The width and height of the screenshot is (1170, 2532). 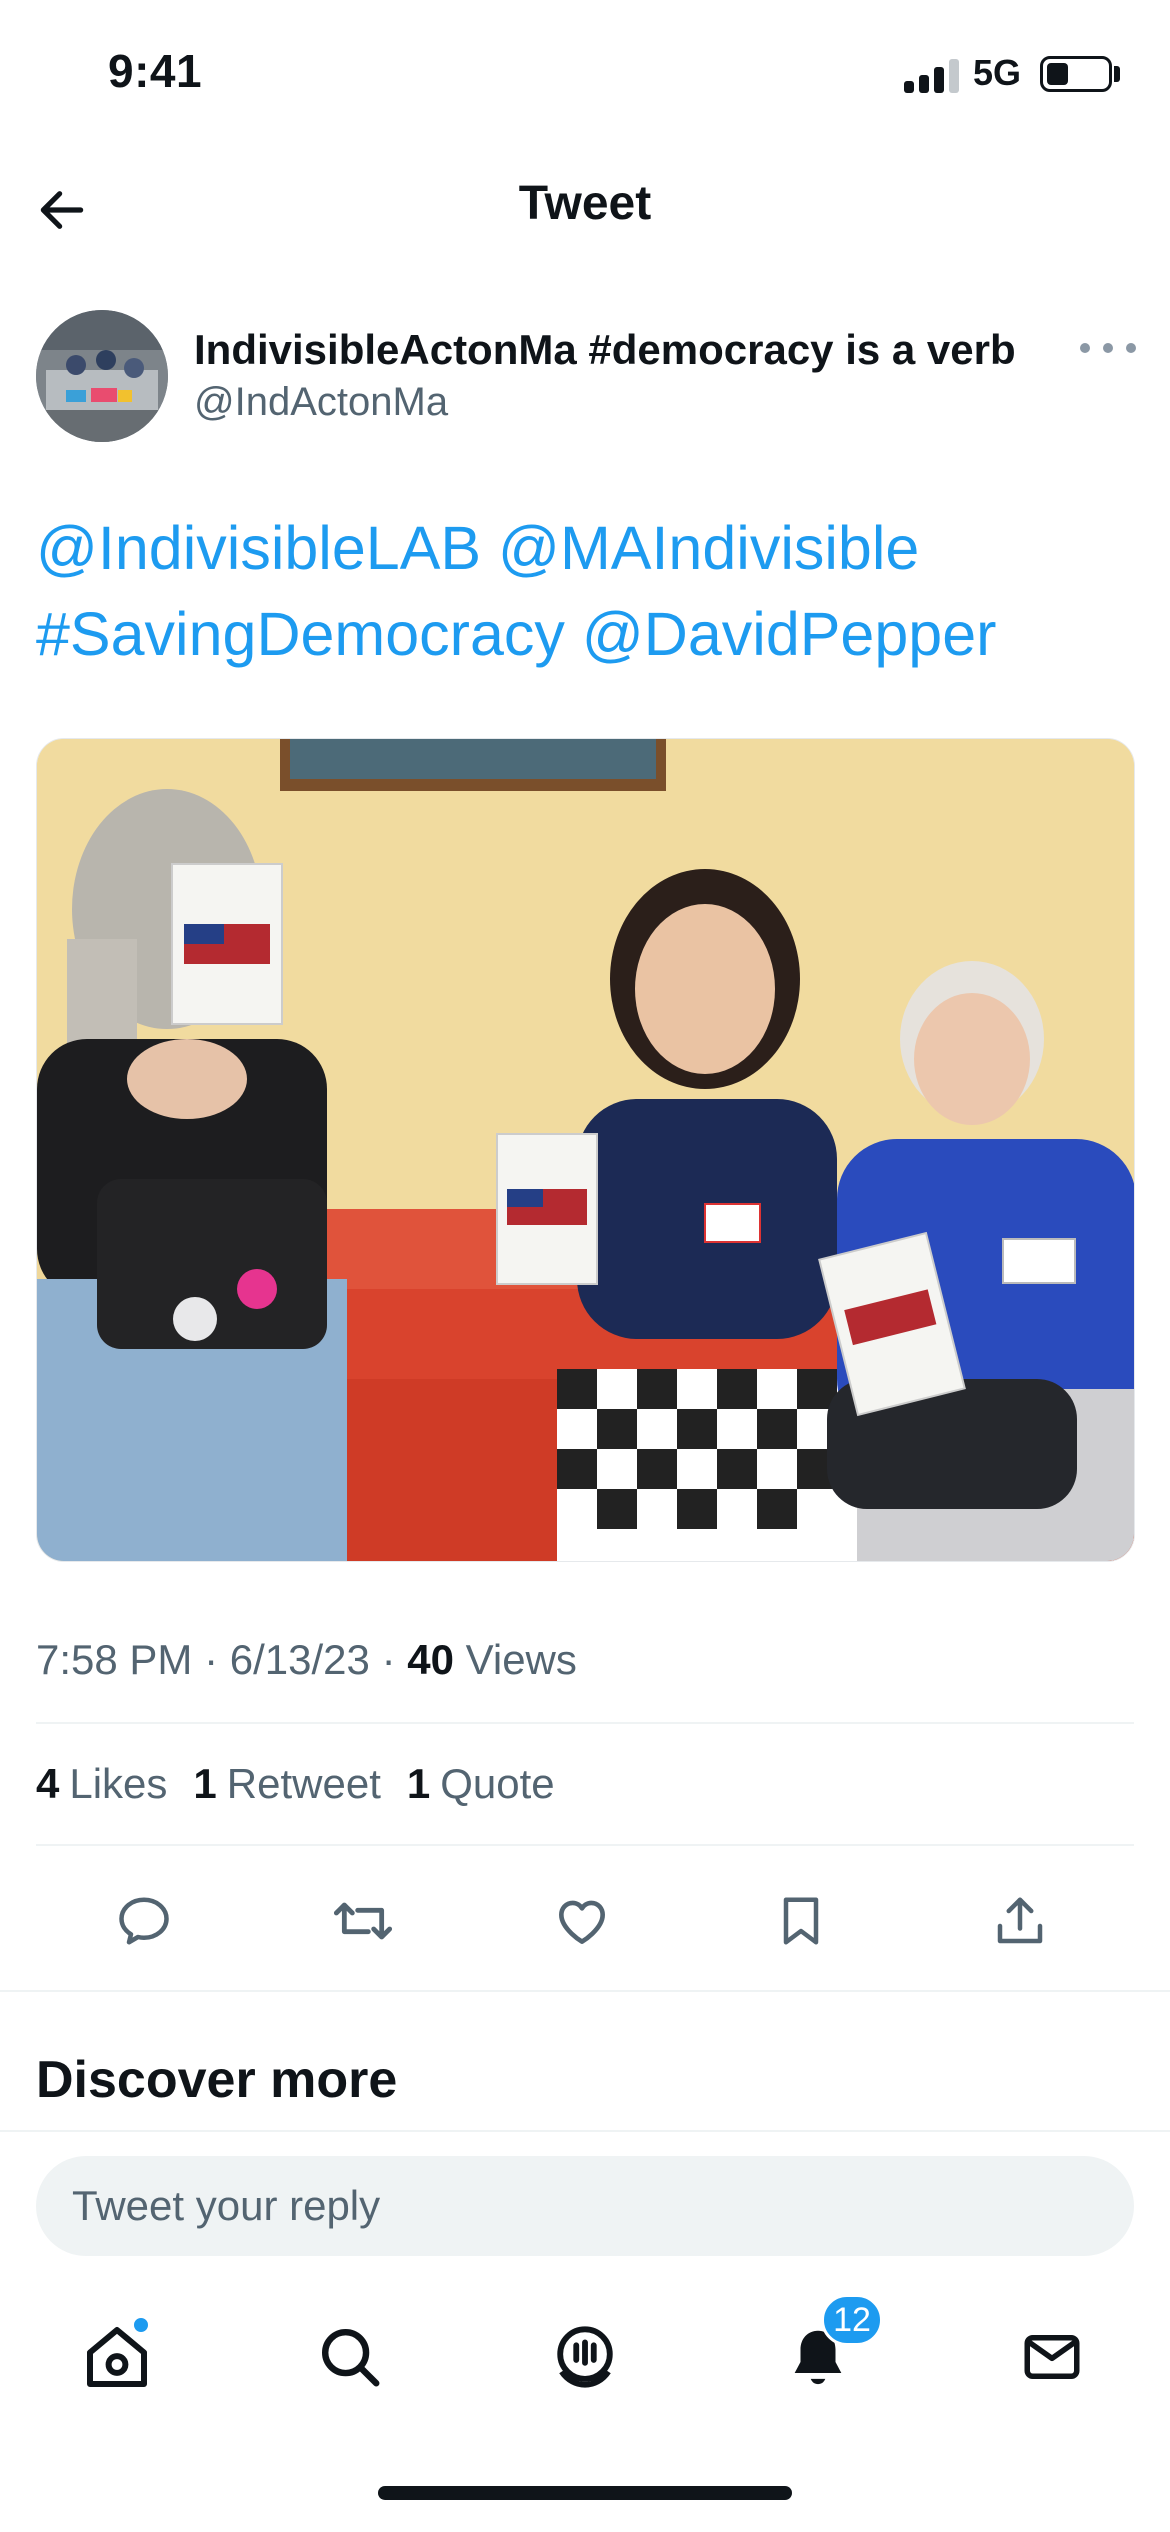 What do you see at coordinates (1117, 74) in the screenshot?
I see `battery-nub` at bounding box center [1117, 74].